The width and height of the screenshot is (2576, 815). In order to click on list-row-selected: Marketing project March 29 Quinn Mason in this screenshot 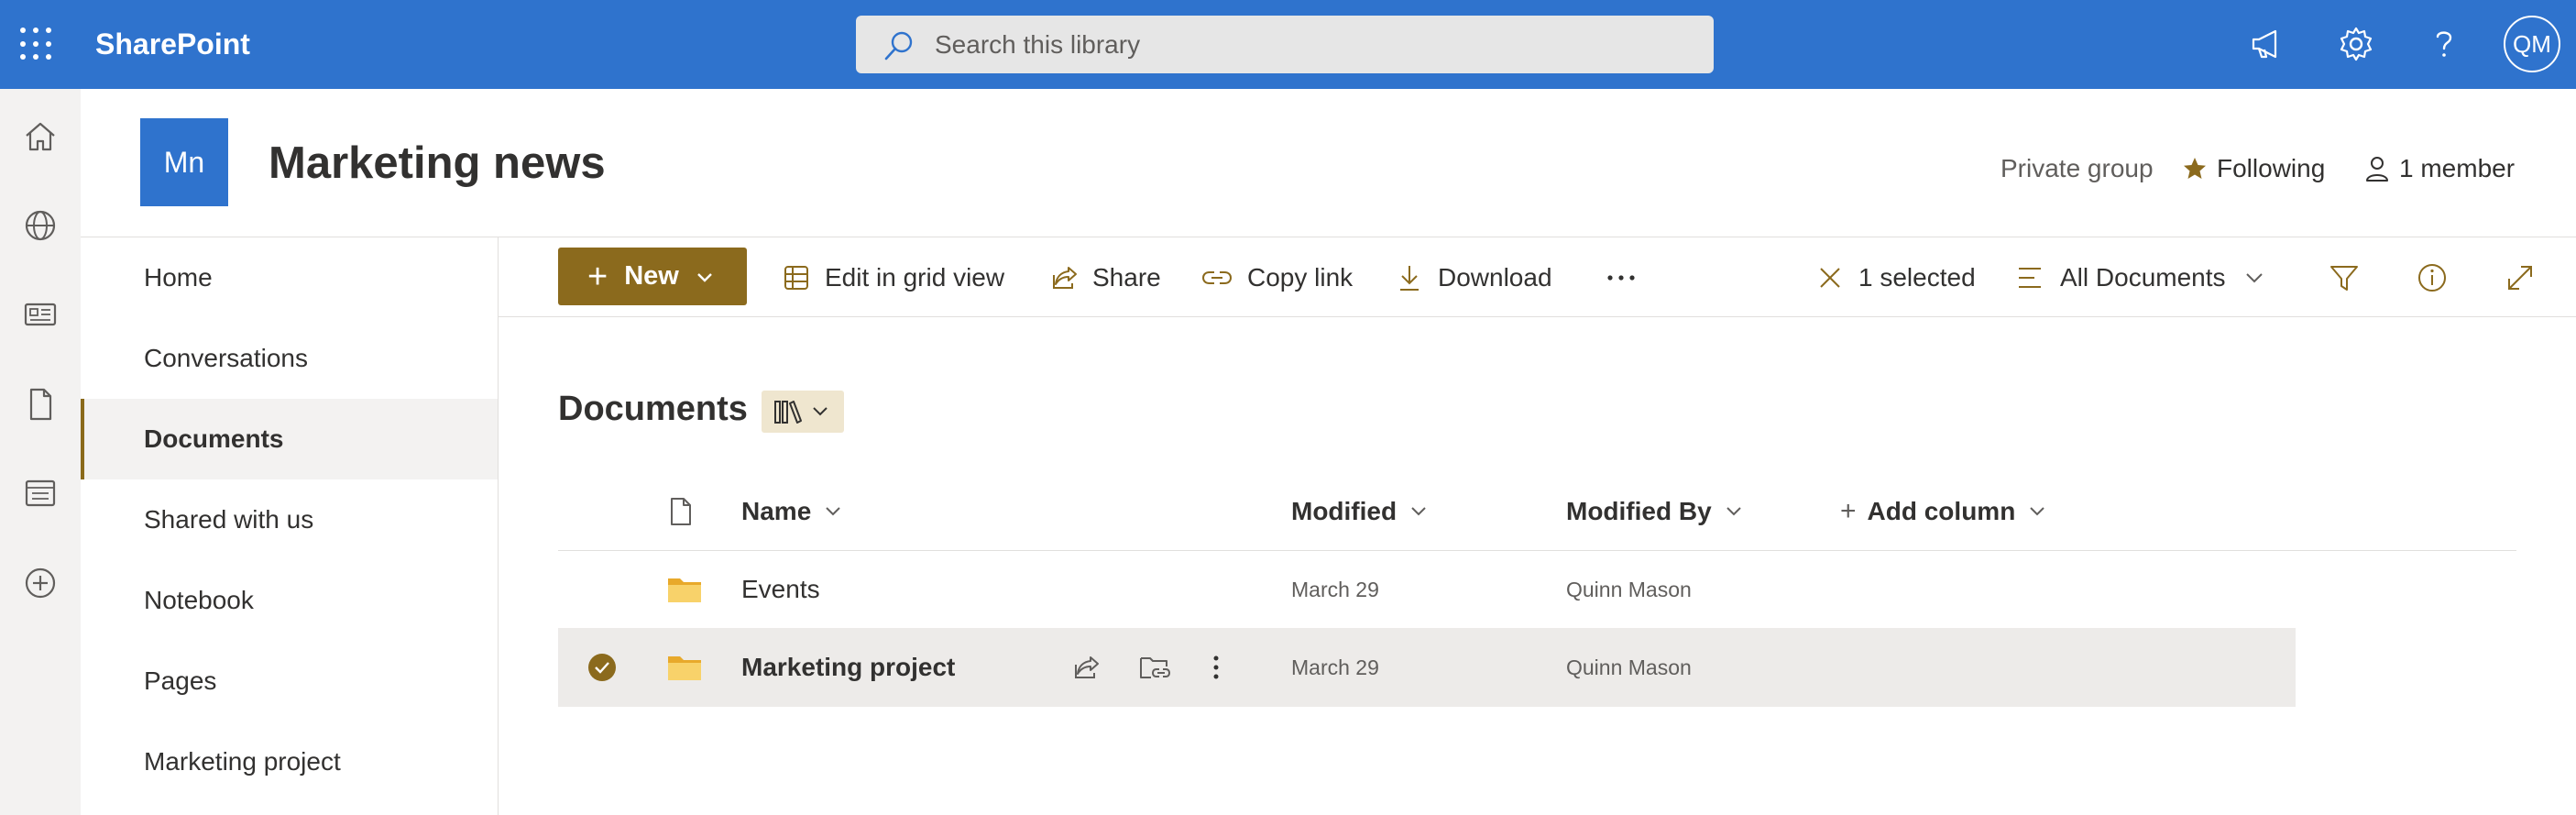, I will do `click(1427, 667)`.